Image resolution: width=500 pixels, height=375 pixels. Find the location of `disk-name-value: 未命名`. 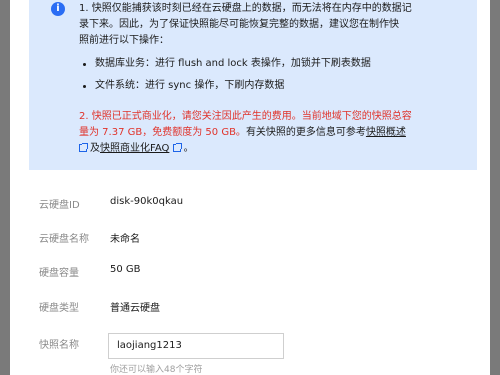

disk-name-value: 未命名 is located at coordinates (125, 239).